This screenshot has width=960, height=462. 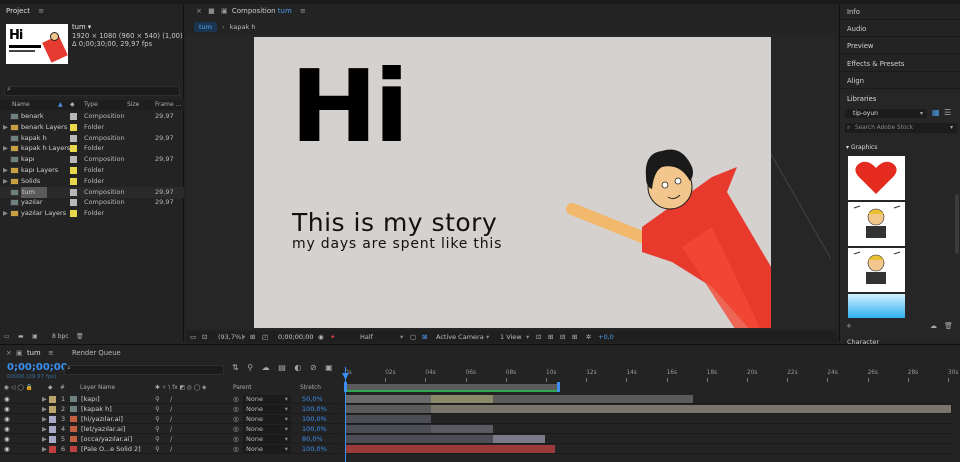 What do you see at coordinates (205, 27) in the screenshot?
I see `crumb-active: tum` at bounding box center [205, 27].